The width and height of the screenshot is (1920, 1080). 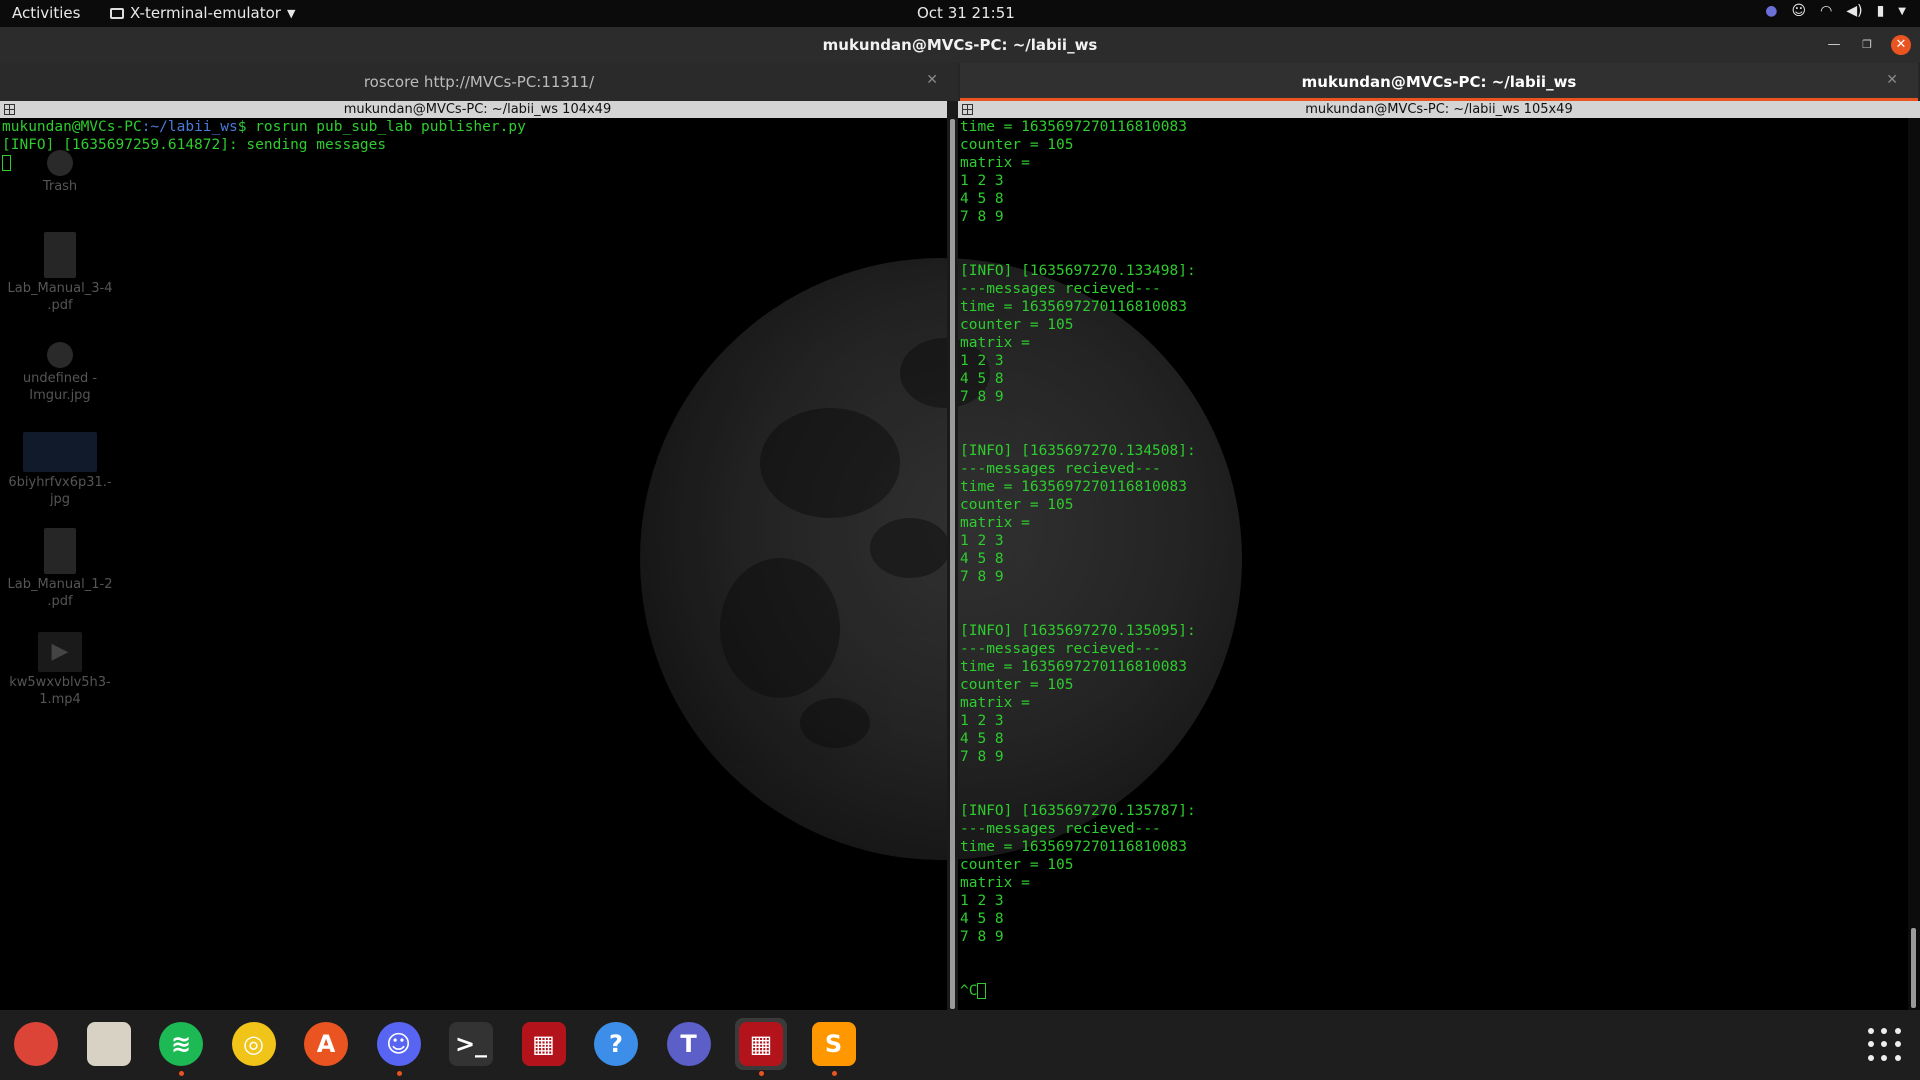 I want to click on prompt-path: :~/labii_ws, so click(x=189, y=127).